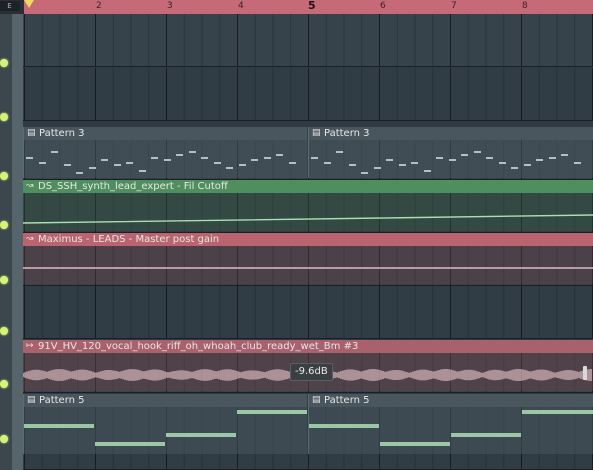 This screenshot has width=593, height=470. I want to click on clip-header: ↝ Maximus - LEADS - Master post gain, so click(308, 239).